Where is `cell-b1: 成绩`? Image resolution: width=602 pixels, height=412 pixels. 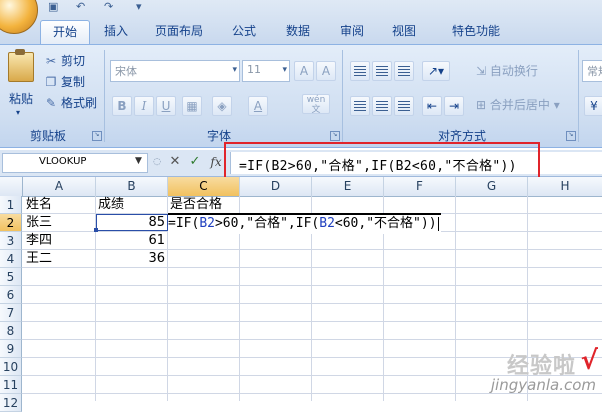
cell-b1: 成绩 is located at coordinates (131, 205).